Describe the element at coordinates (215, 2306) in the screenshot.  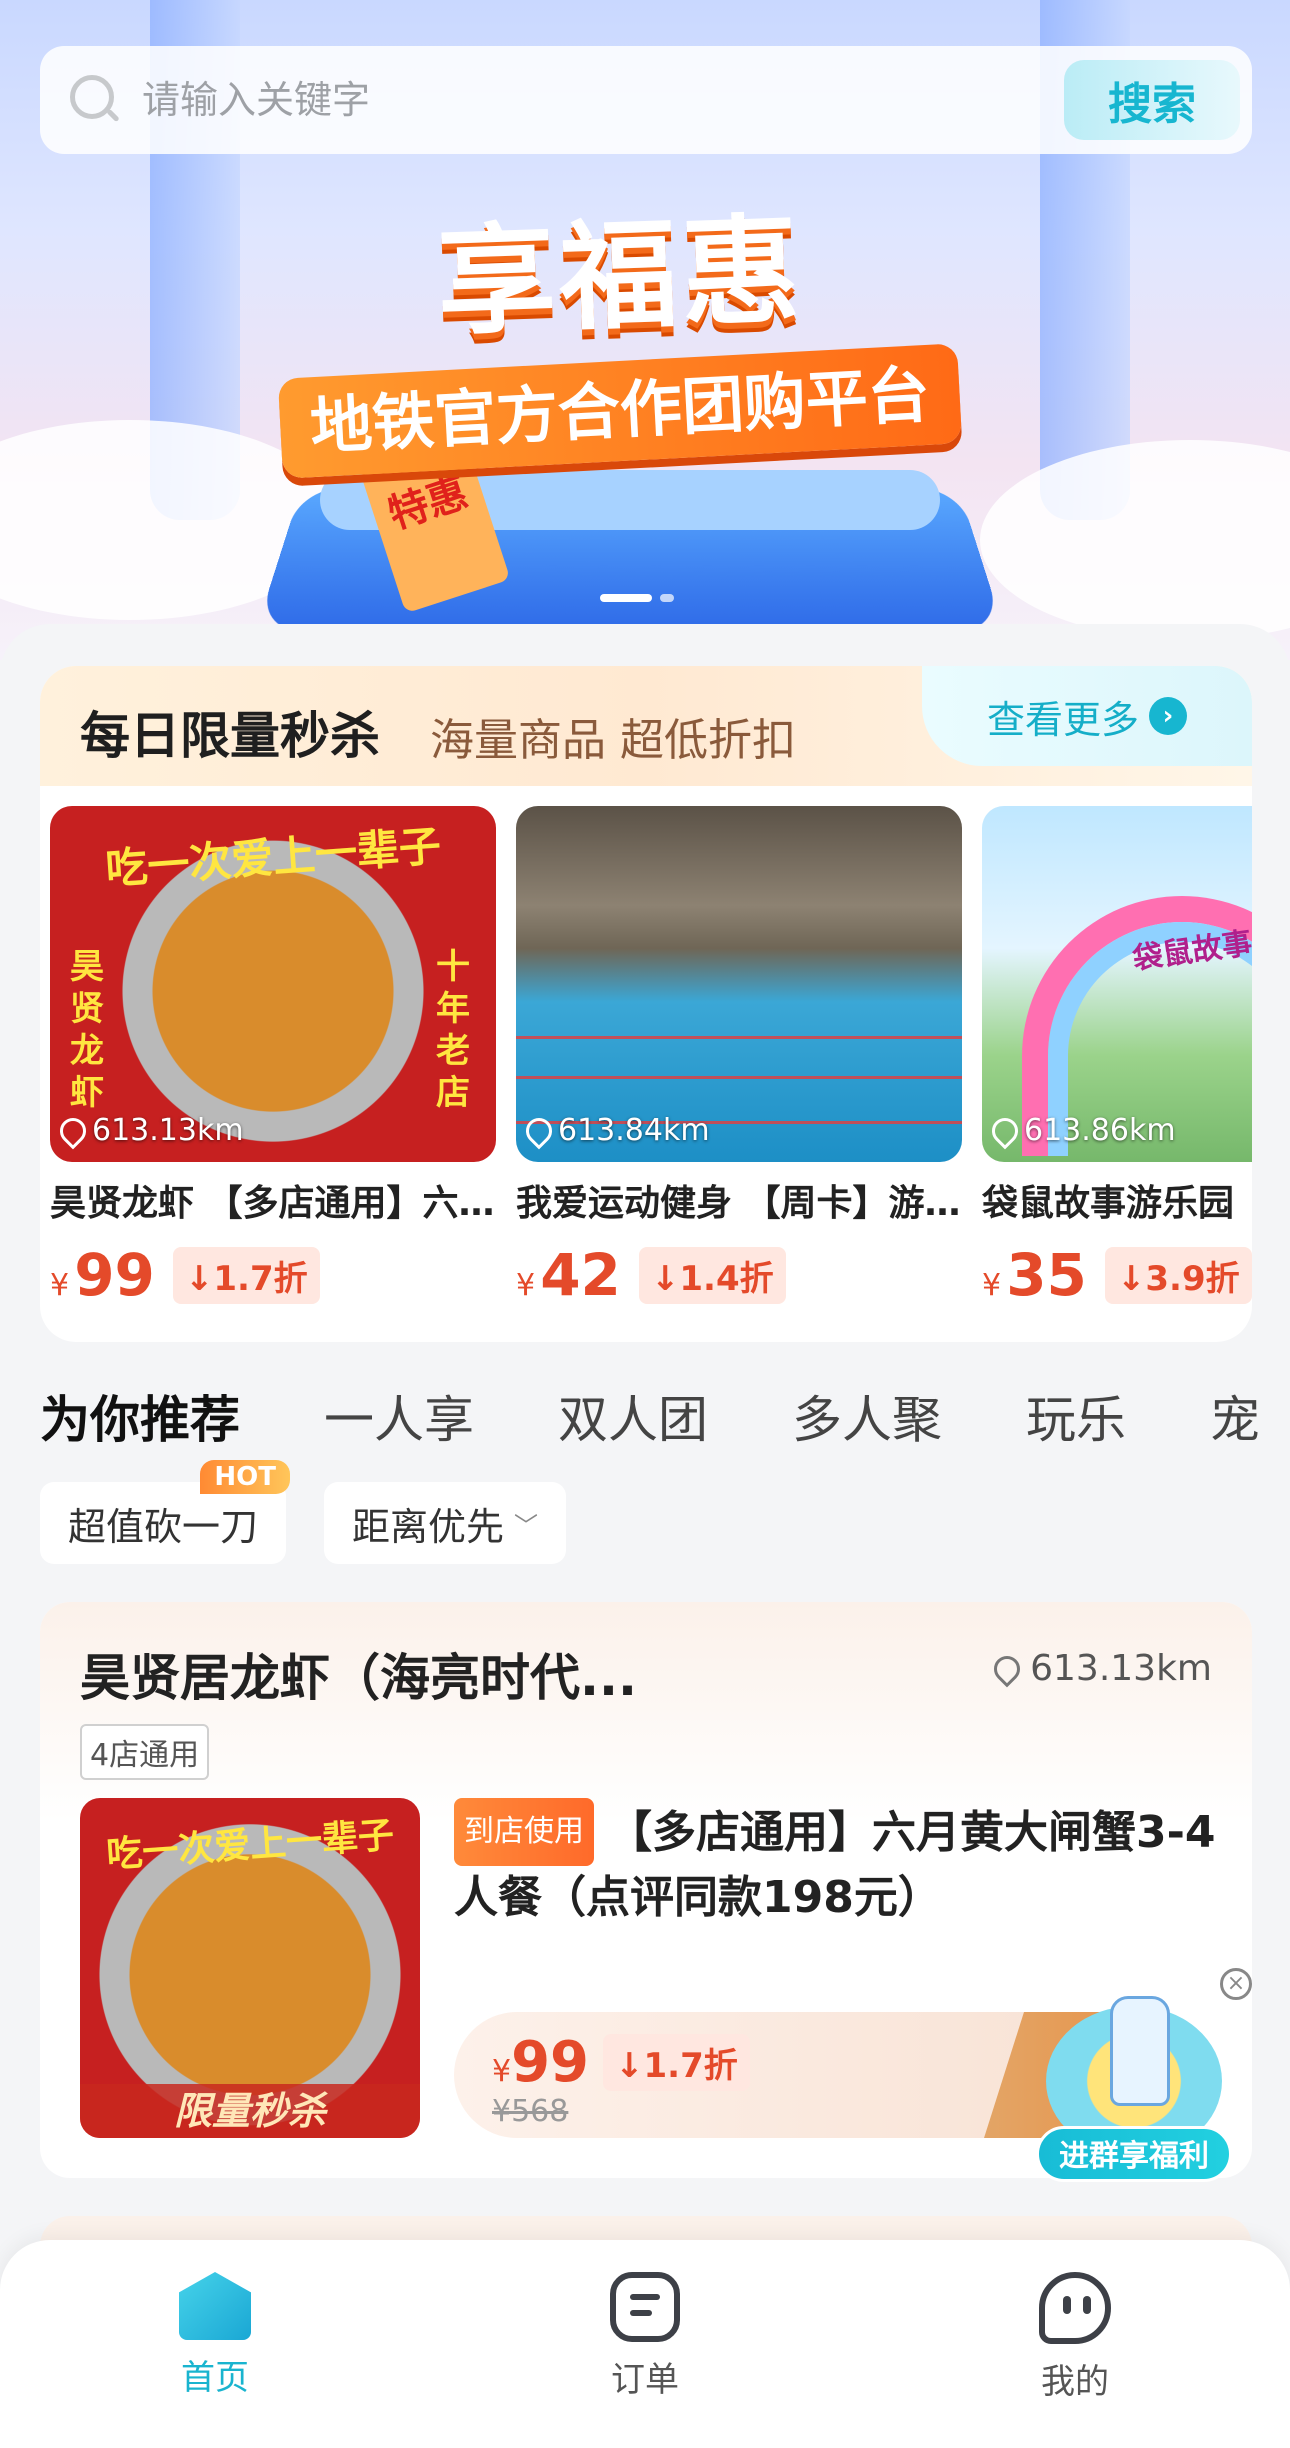
I see `home-icon` at that location.